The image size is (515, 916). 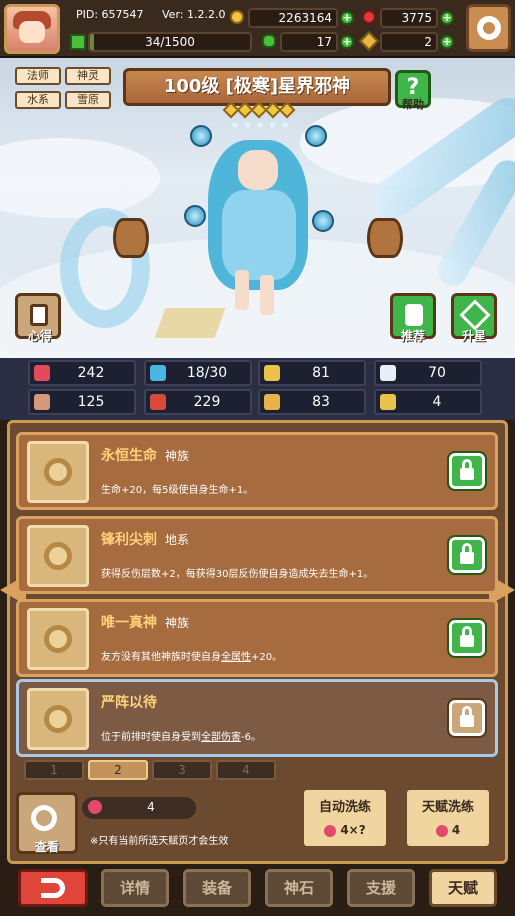 I want to click on talent-desc: 生命+20，每5级使自身生命+1。, so click(x=177, y=488).